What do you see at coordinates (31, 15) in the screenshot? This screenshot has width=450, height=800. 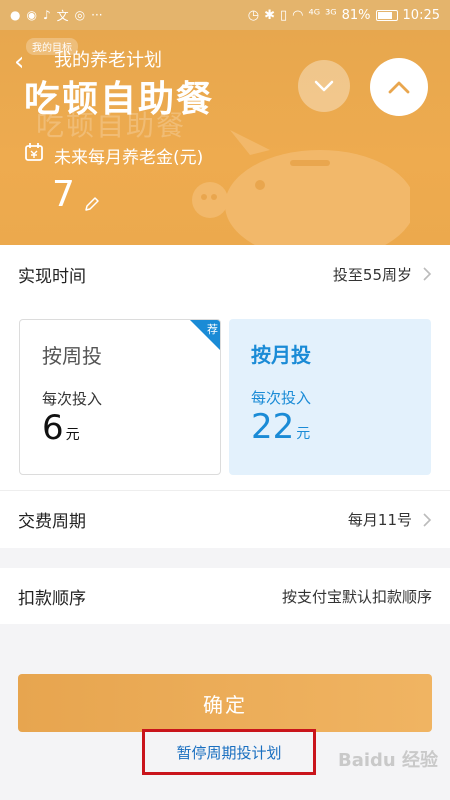 I see `message-icon: ◉` at bounding box center [31, 15].